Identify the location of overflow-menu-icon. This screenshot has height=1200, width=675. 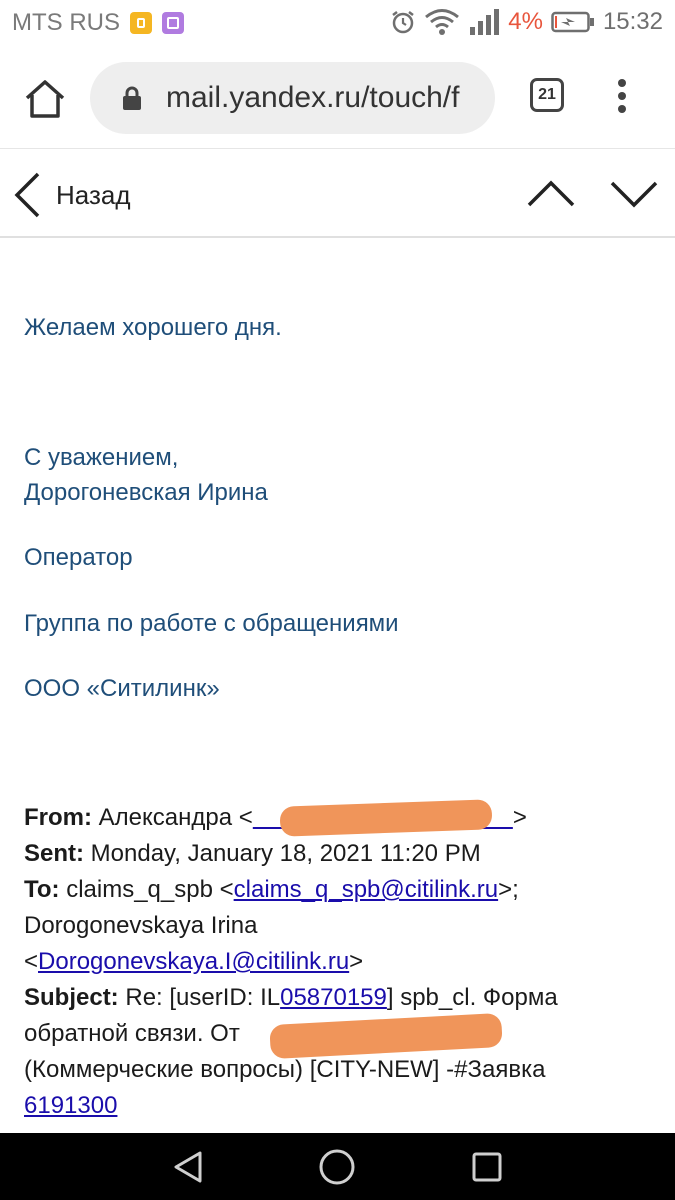
(622, 98).